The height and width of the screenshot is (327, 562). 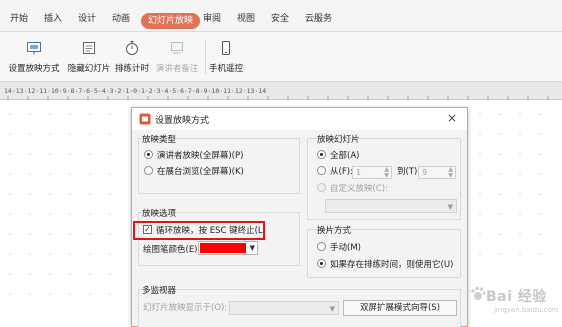 What do you see at coordinates (159, 291) in the screenshot?
I see `multi-monitor-title: 多监视器` at bounding box center [159, 291].